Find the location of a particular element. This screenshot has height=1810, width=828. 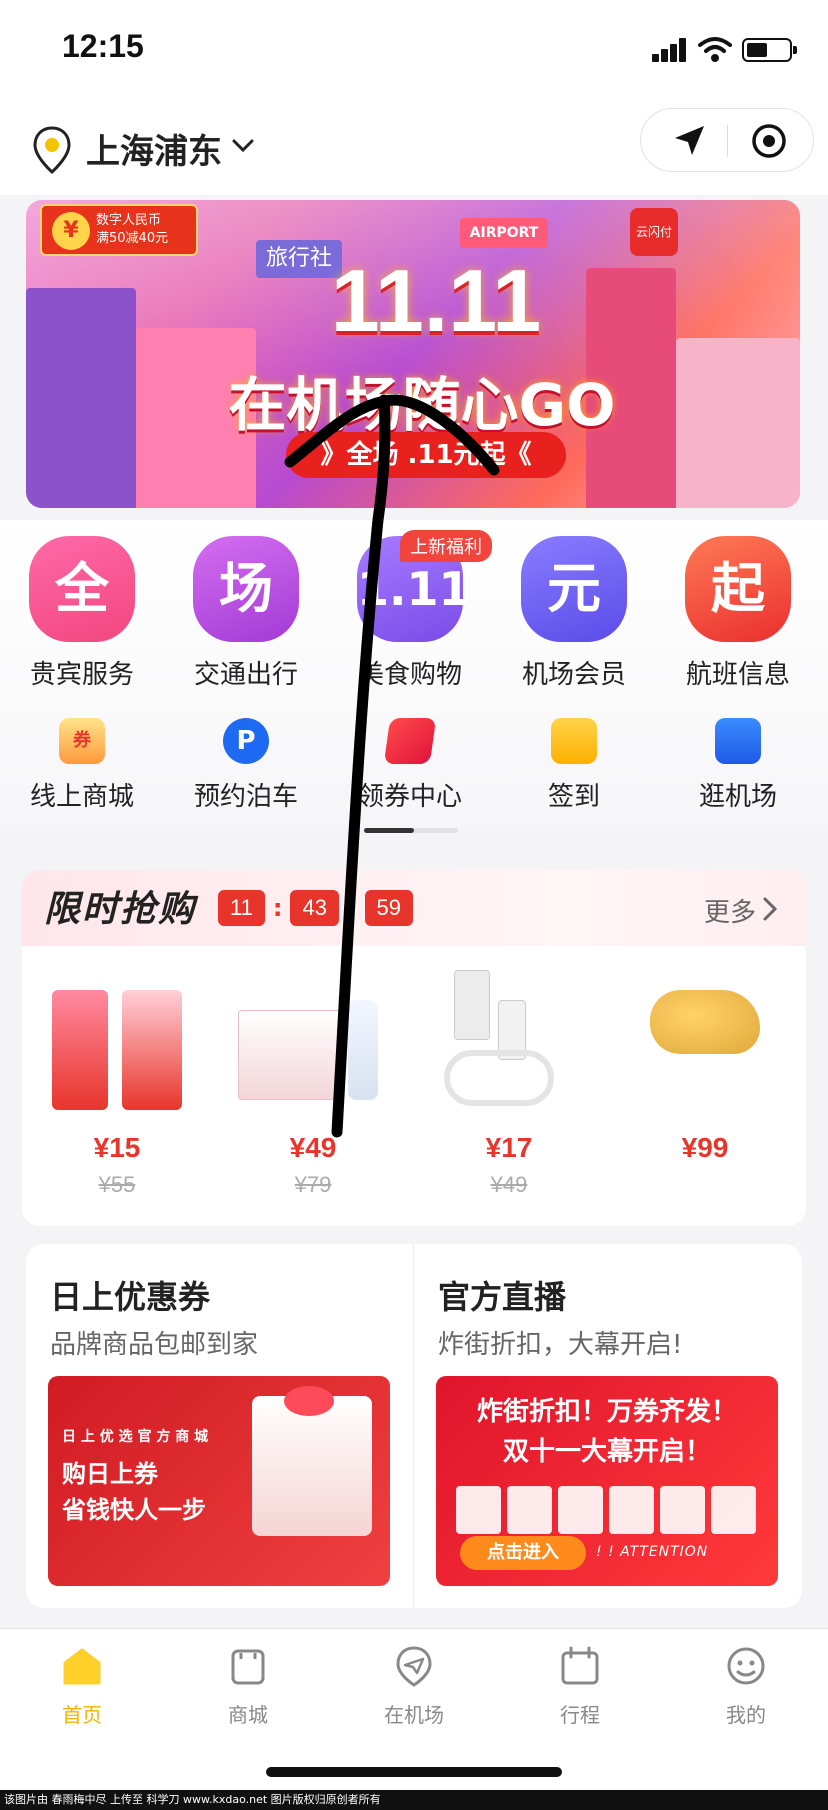

coupon-center-icon is located at coordinates (410, 741).